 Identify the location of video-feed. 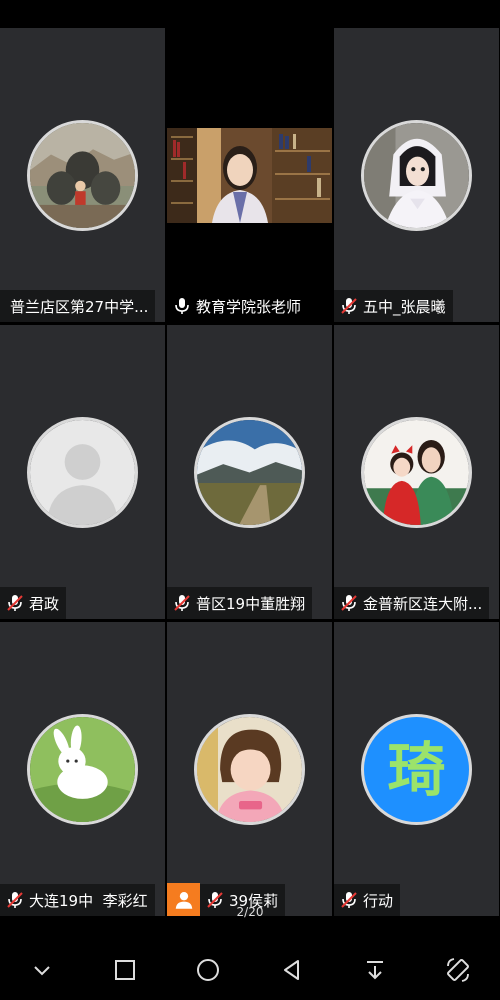
(249, 175).